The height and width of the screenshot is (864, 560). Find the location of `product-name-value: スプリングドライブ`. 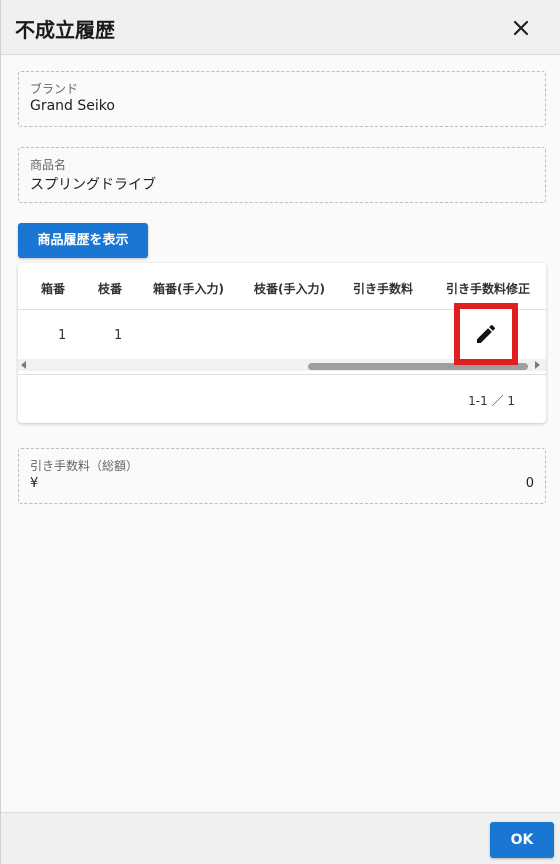

product-name-value: スプリングドライブ is located at coordinates (93, 185).